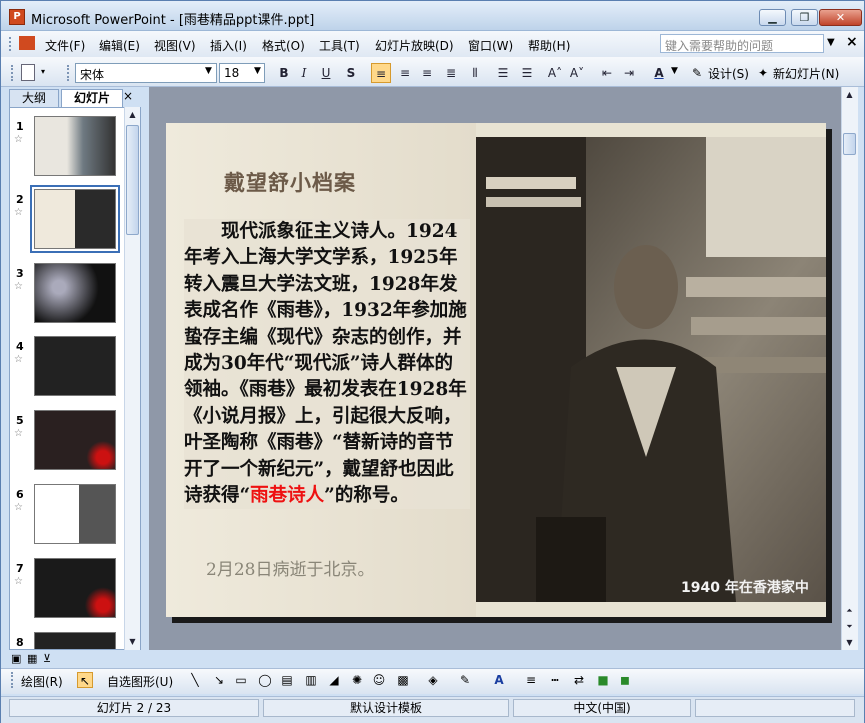  Describe the element at coordinates (65, 45) in the screenshot. I see `menu-file: 文件(F)` at that location.